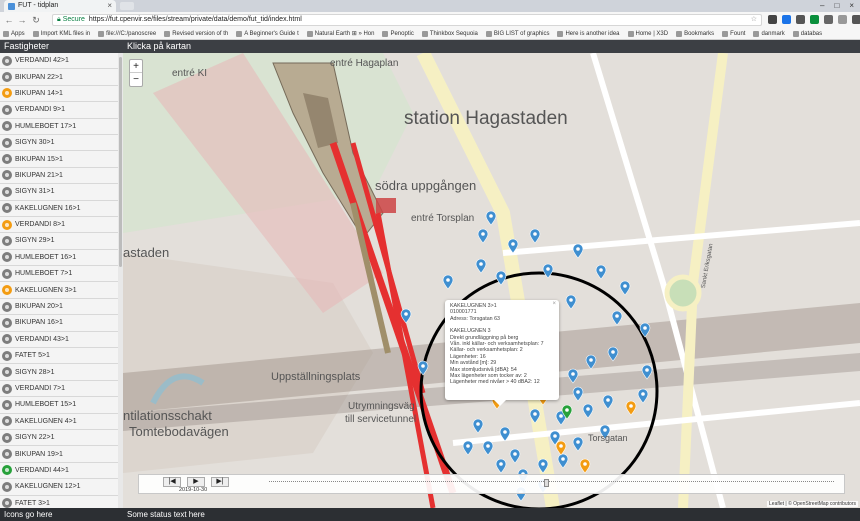  What do you see at coordinates (196, 482) in the screenshot?
I see `timeline-play-button: ▶` at bounding box center [196, 482].